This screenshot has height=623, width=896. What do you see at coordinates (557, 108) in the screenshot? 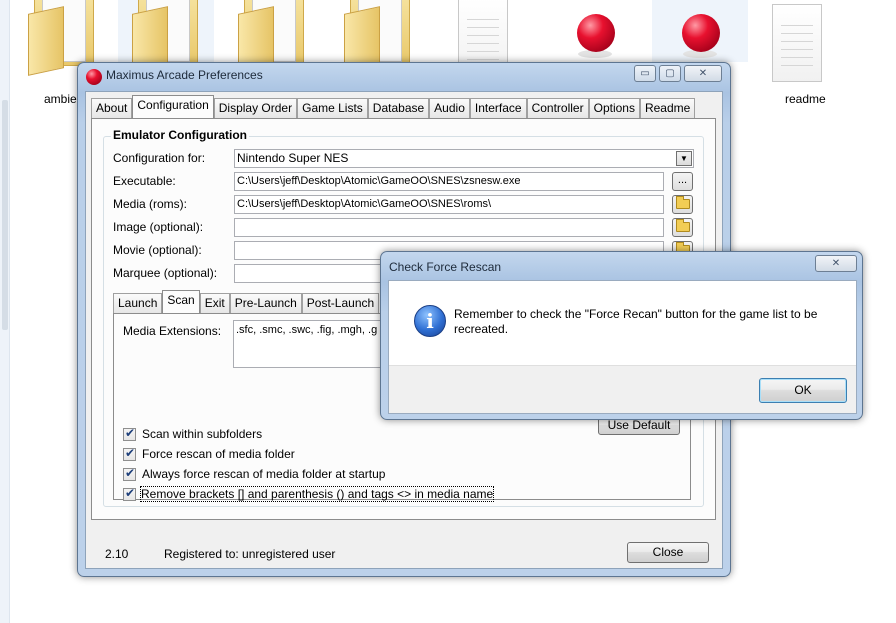
I see `tab-controller: Controller` at bounding box center [557, 108].